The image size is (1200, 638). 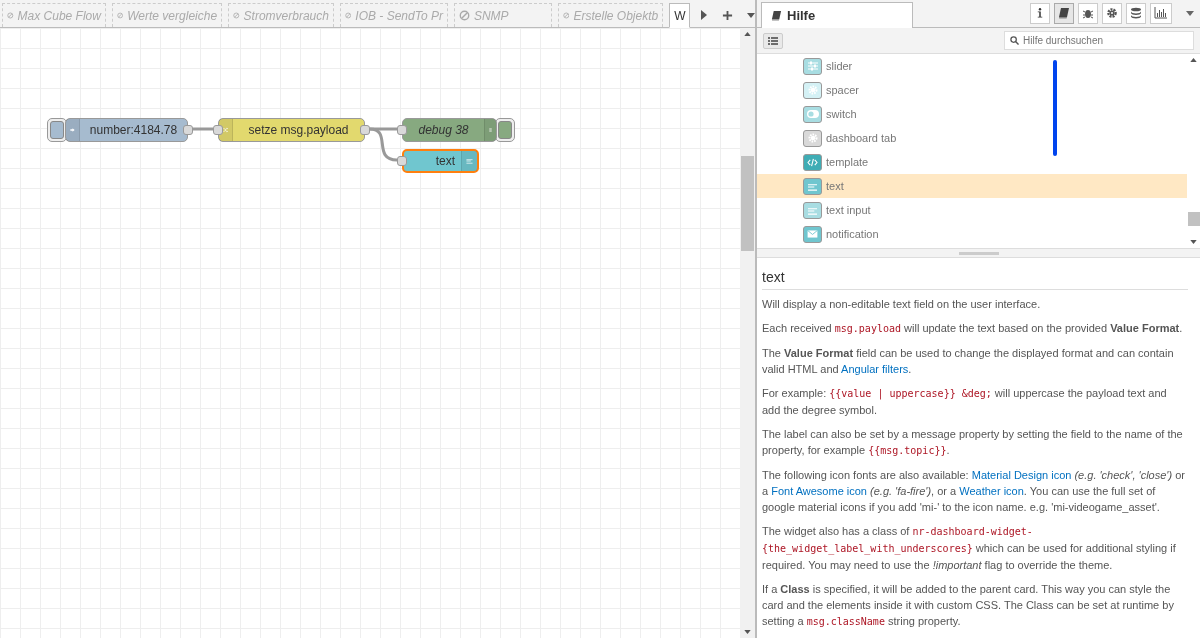 What do you see at coordinates (972, 234) in the screenshot?
I see `palette-item: notification` at bounding box center [972, 234].